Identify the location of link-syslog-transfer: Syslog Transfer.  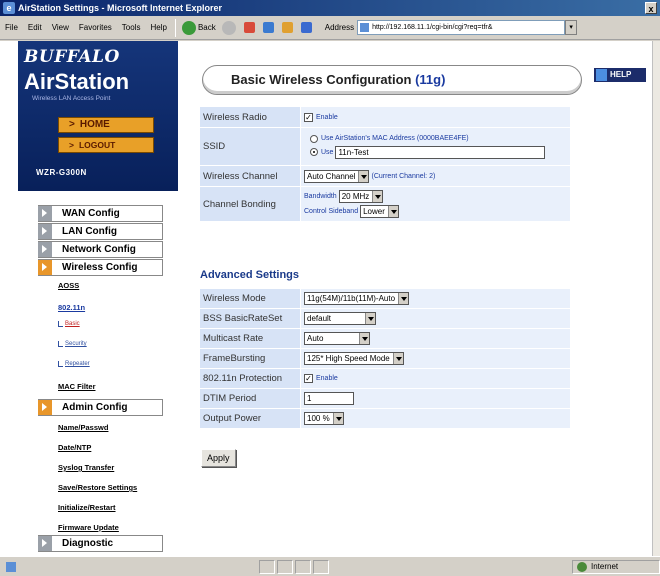
(86, 467).